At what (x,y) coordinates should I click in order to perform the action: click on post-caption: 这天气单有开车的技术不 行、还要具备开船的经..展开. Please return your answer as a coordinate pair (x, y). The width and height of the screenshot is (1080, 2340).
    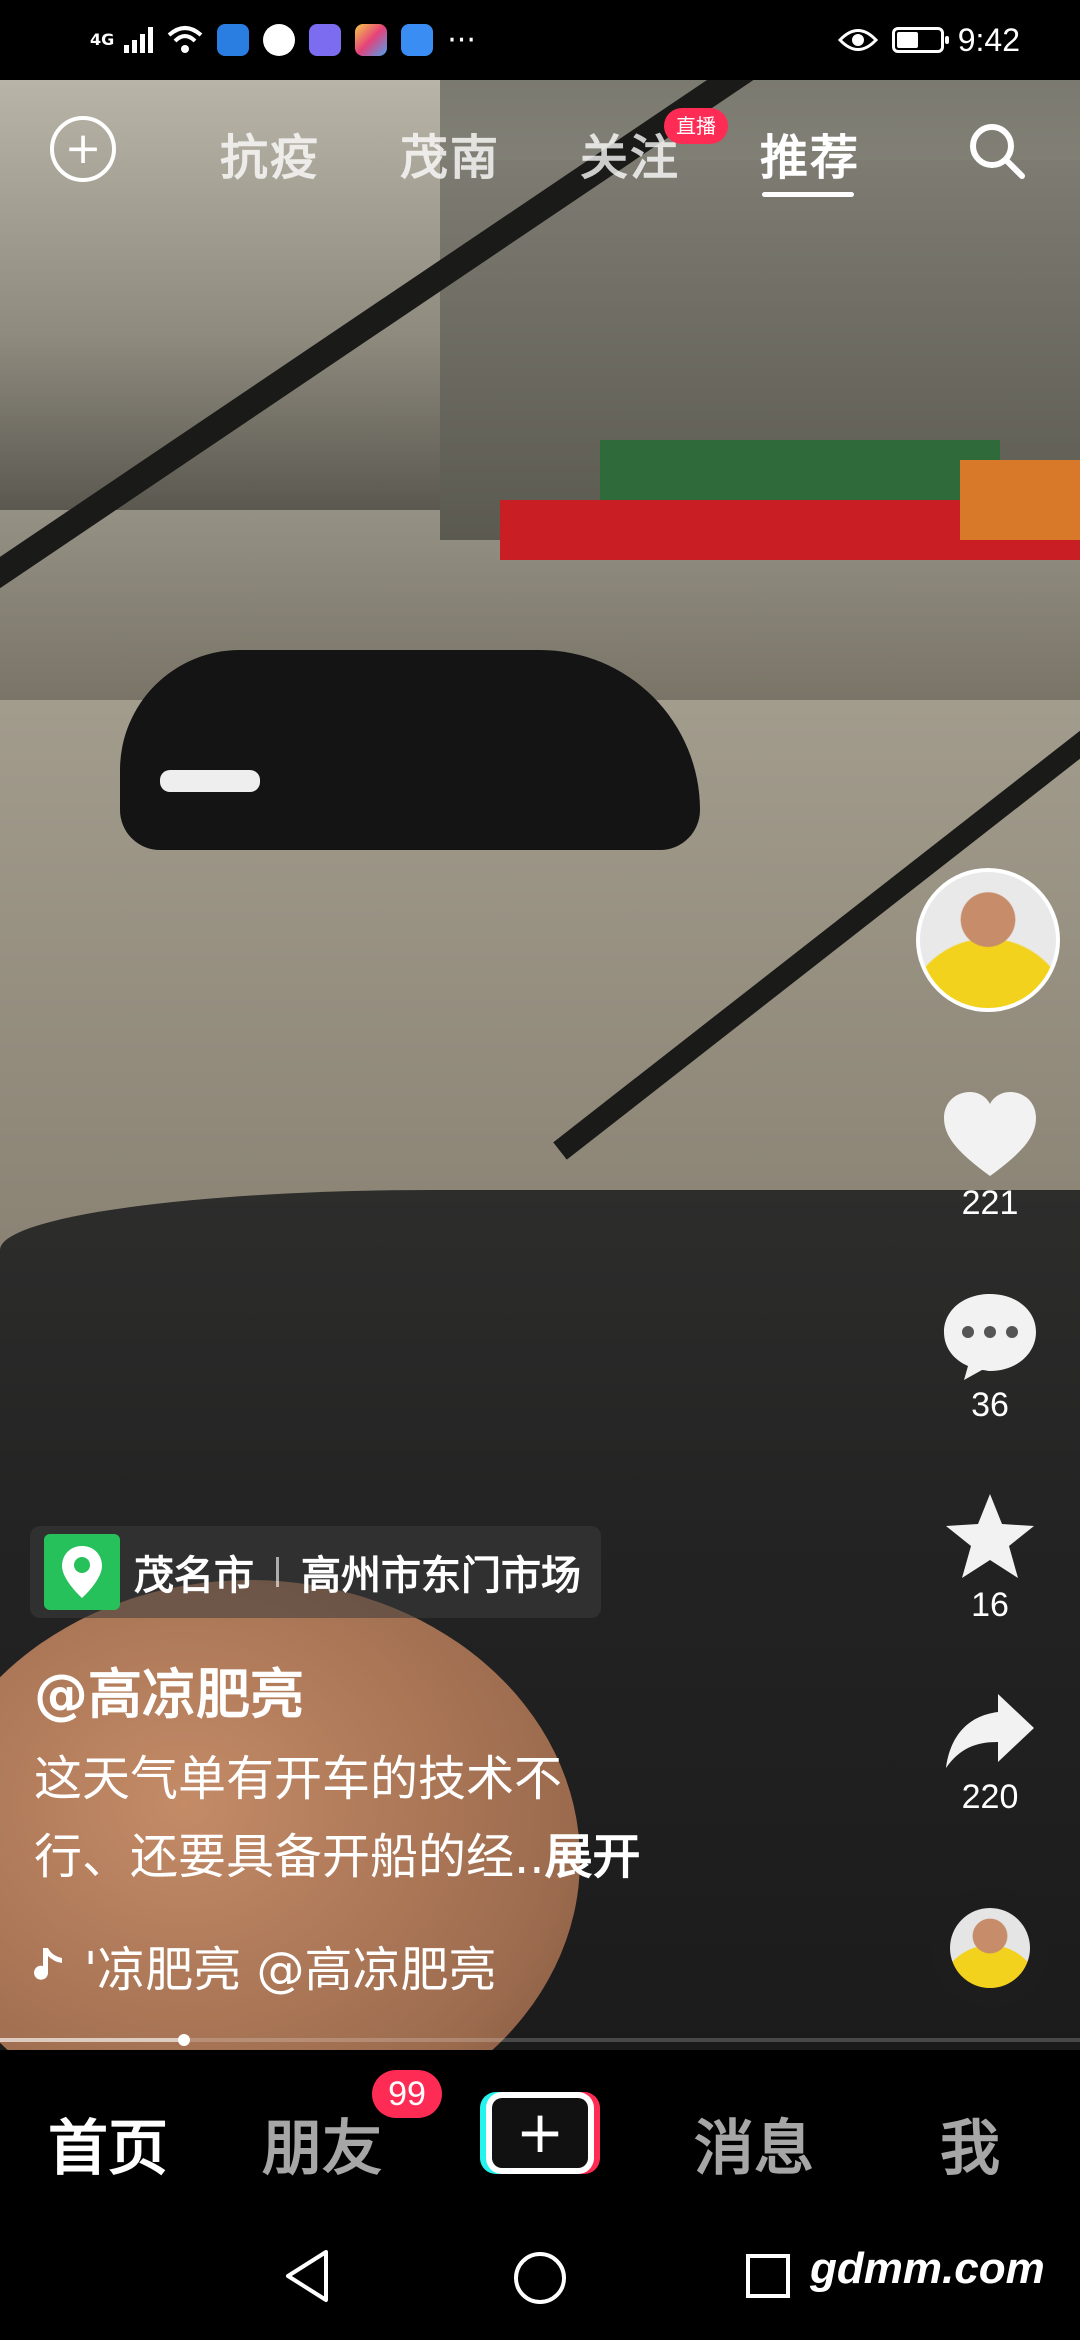
    Looking at the image, I should click on (414, 1818).